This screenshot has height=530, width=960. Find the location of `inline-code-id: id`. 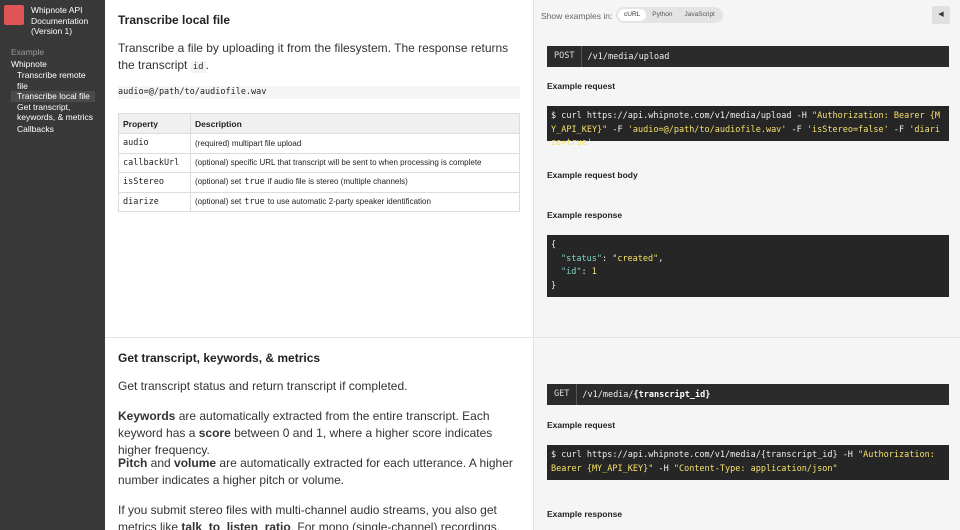

inline-code-id: id is located at coordinates (198, 67).